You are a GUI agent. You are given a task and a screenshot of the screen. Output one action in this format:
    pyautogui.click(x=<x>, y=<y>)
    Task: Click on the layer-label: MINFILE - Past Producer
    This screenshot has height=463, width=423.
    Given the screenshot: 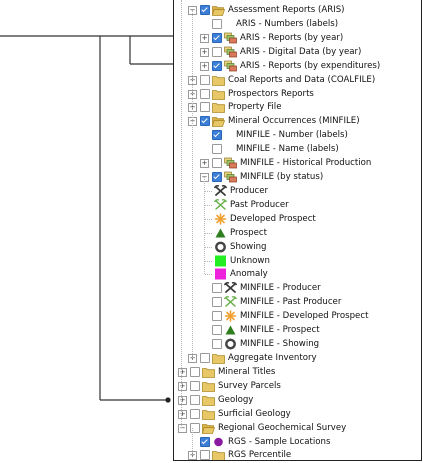 What is the action you would take?
    pyautogui.click(x=291, y=302)
    